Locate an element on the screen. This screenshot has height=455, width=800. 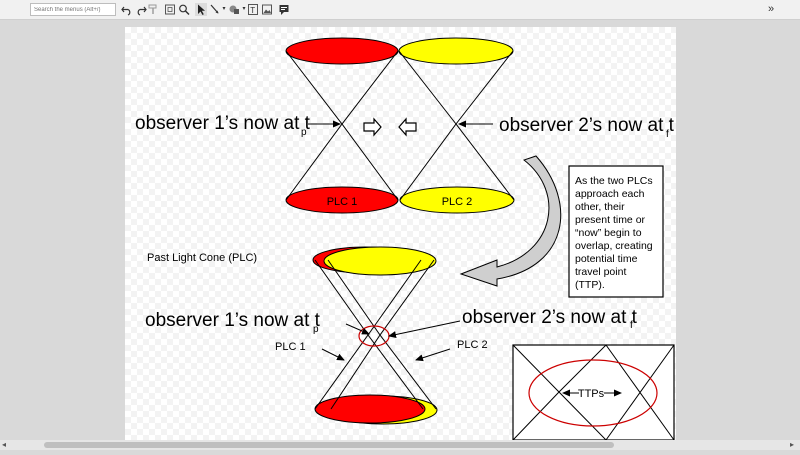
plc2-bottom-arrow is located at coordinates (433, 355).